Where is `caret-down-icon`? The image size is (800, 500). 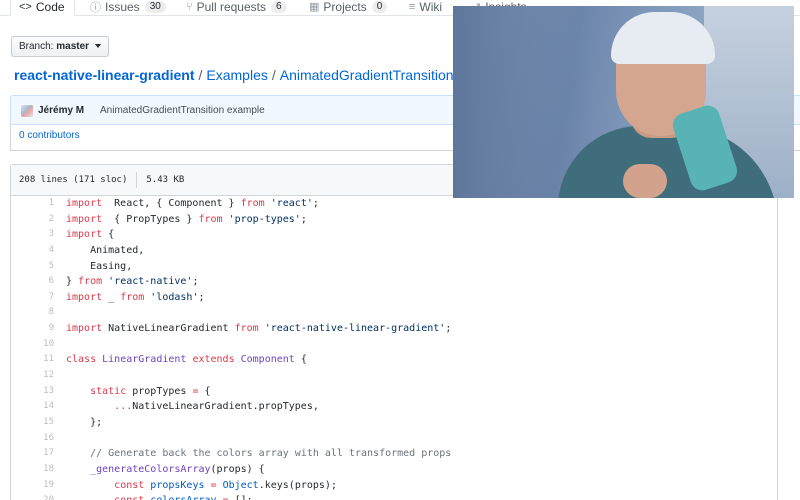
caret-down-icon is located at coordinates (97, 46).